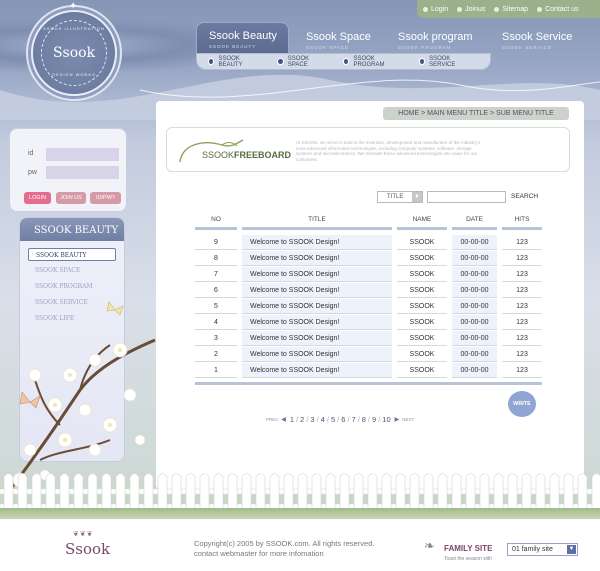  I want to click on page-link: 10, so click(386, 419).